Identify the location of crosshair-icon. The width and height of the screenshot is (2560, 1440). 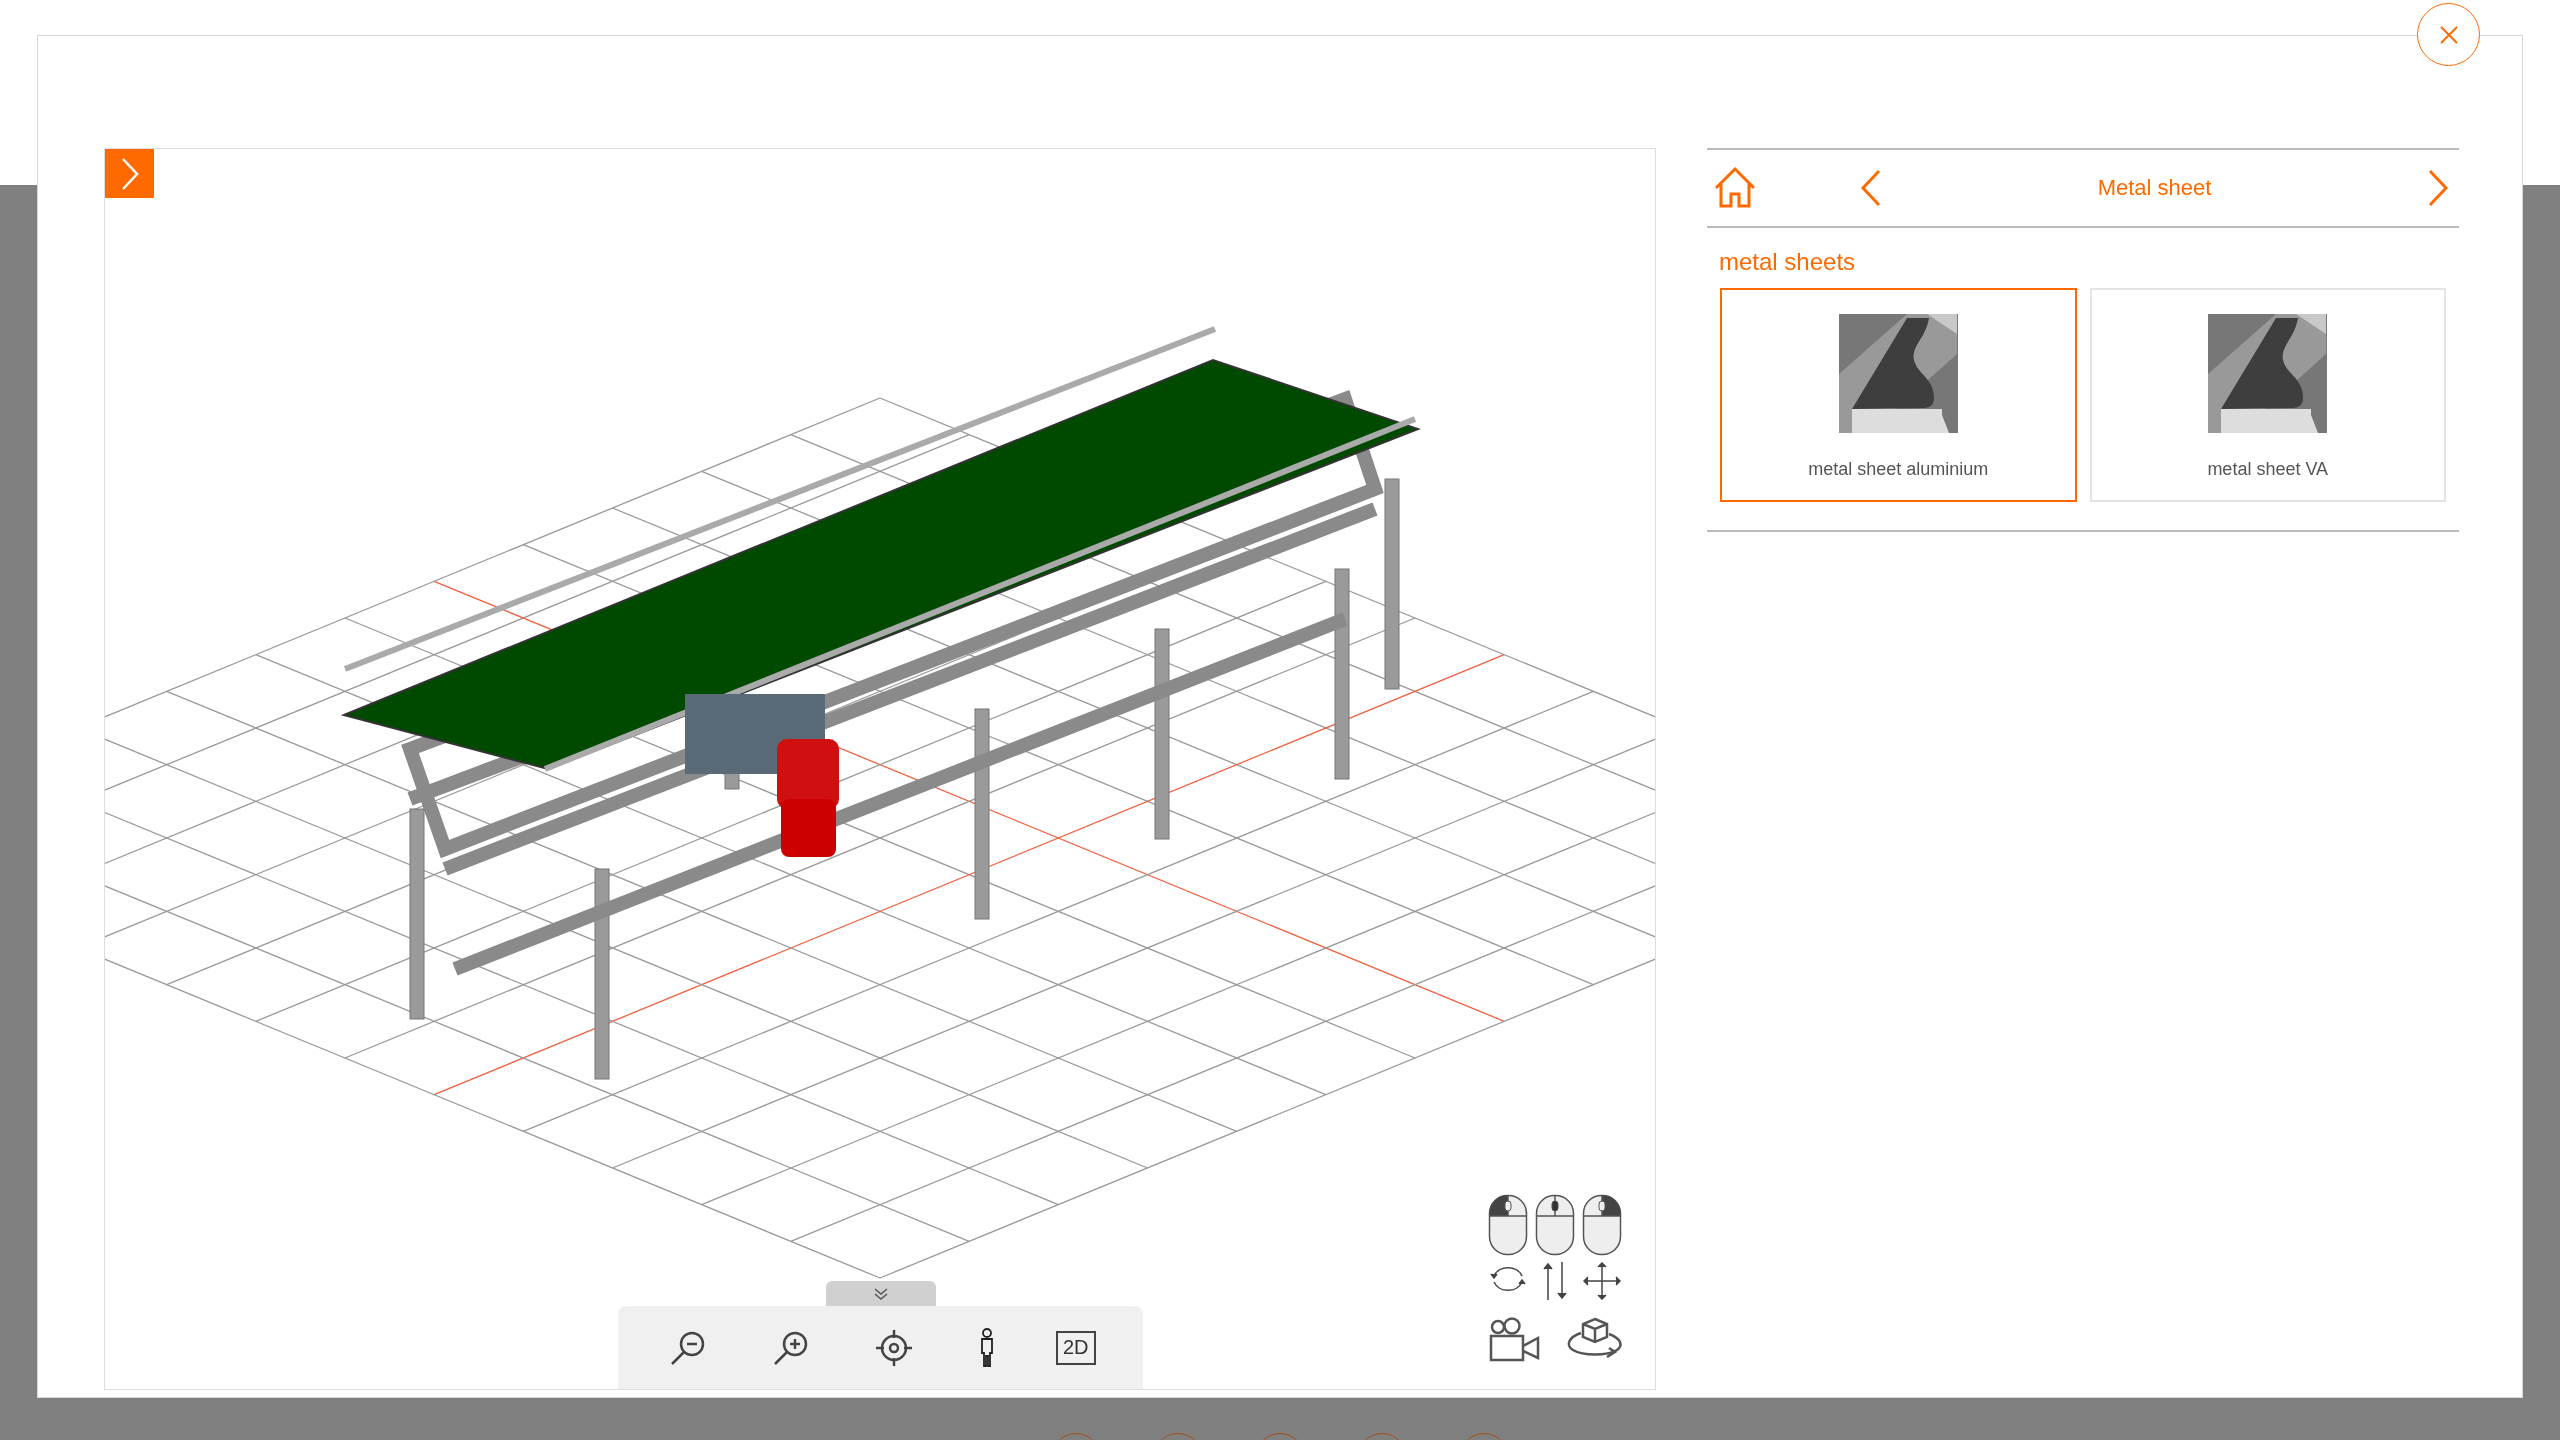
(894, 1347).